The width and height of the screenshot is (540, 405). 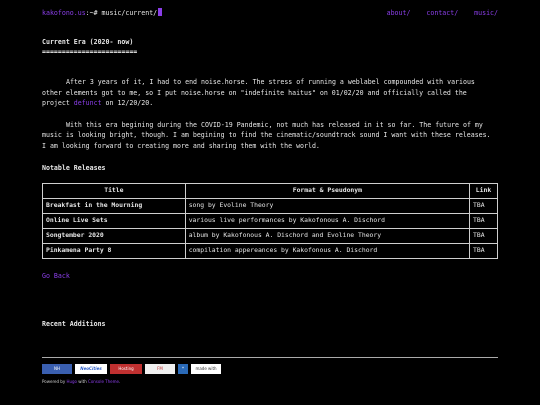 What do you see at coordinates (88, 103) in the screenshot?
I see `defunct-link: defunct` at bounding box center [88, 103].